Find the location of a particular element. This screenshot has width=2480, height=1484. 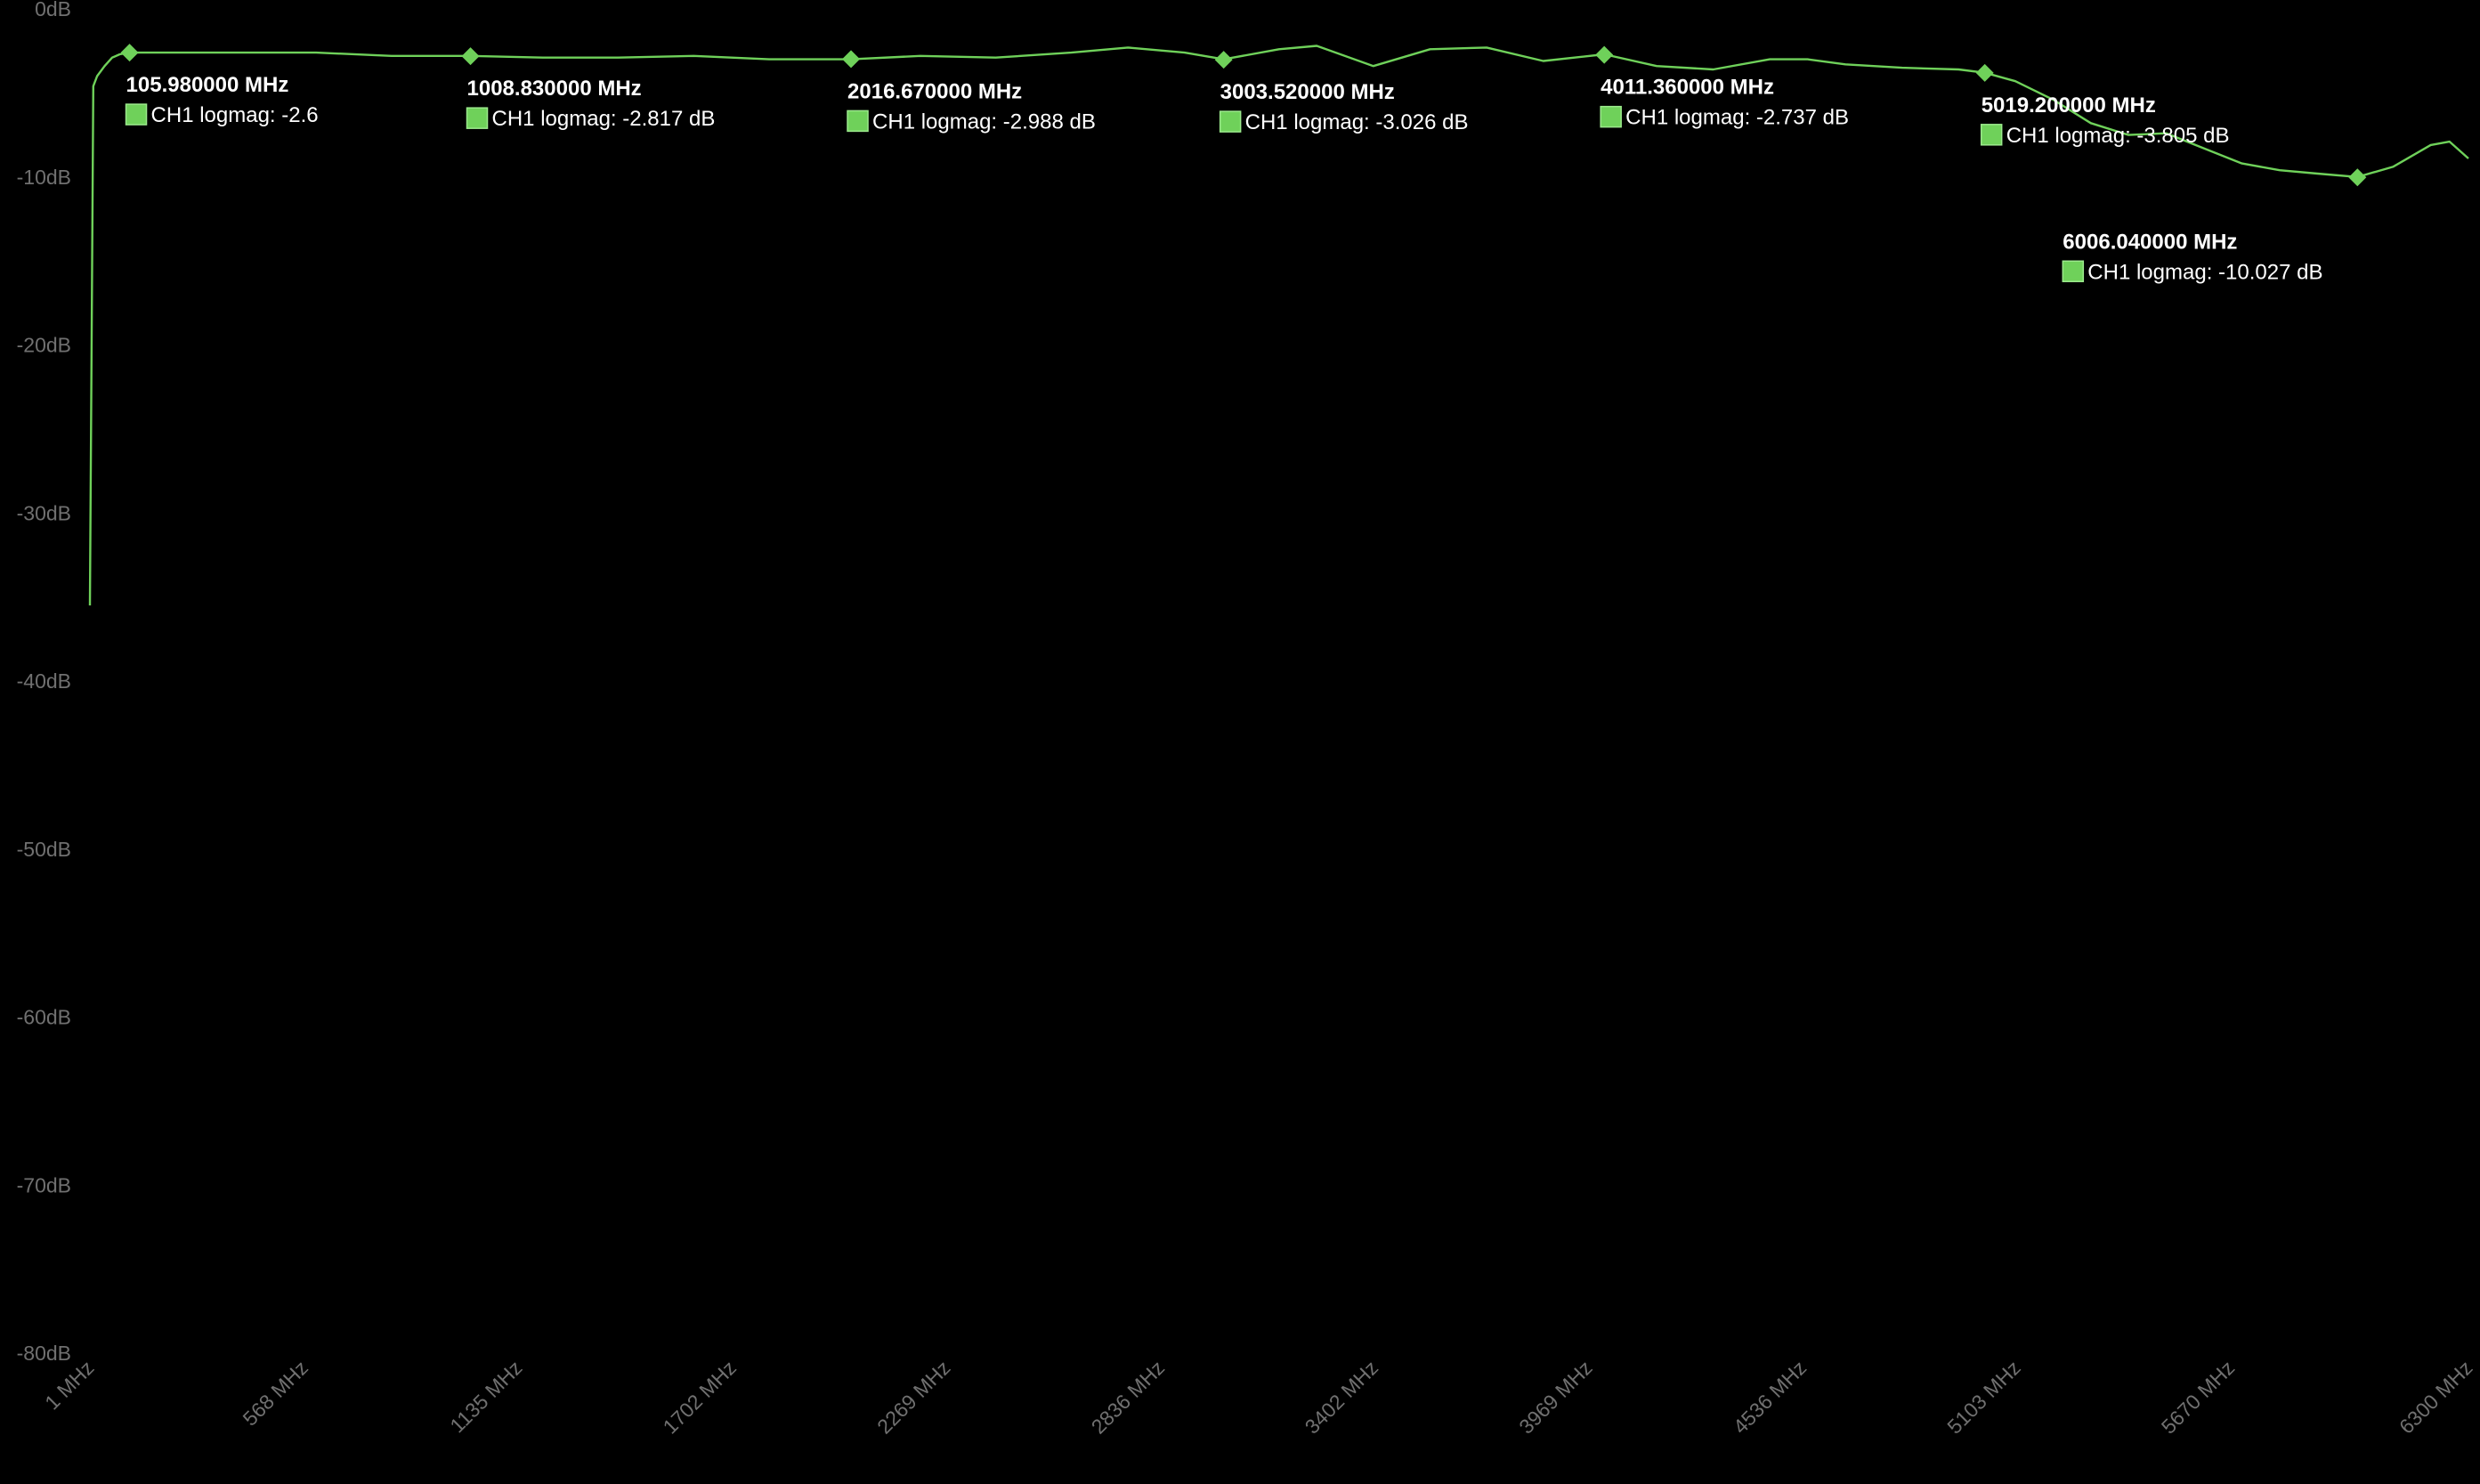

y-tick-label: -60dB is located at coordinates (44, 1017).